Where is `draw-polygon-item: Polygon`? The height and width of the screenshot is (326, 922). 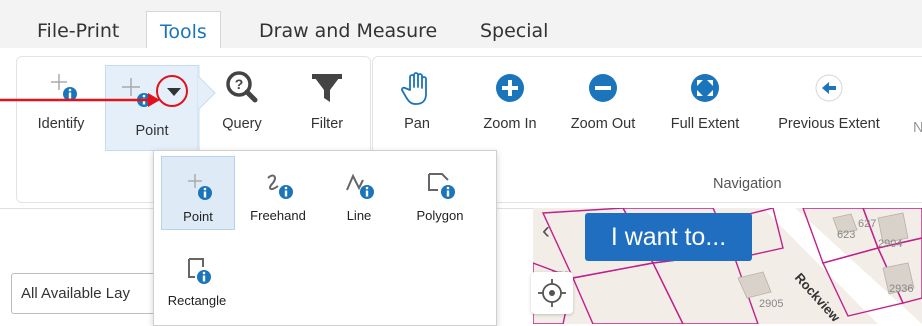 draw-polygon-item: Polygon is located at coordinates (440, 192).